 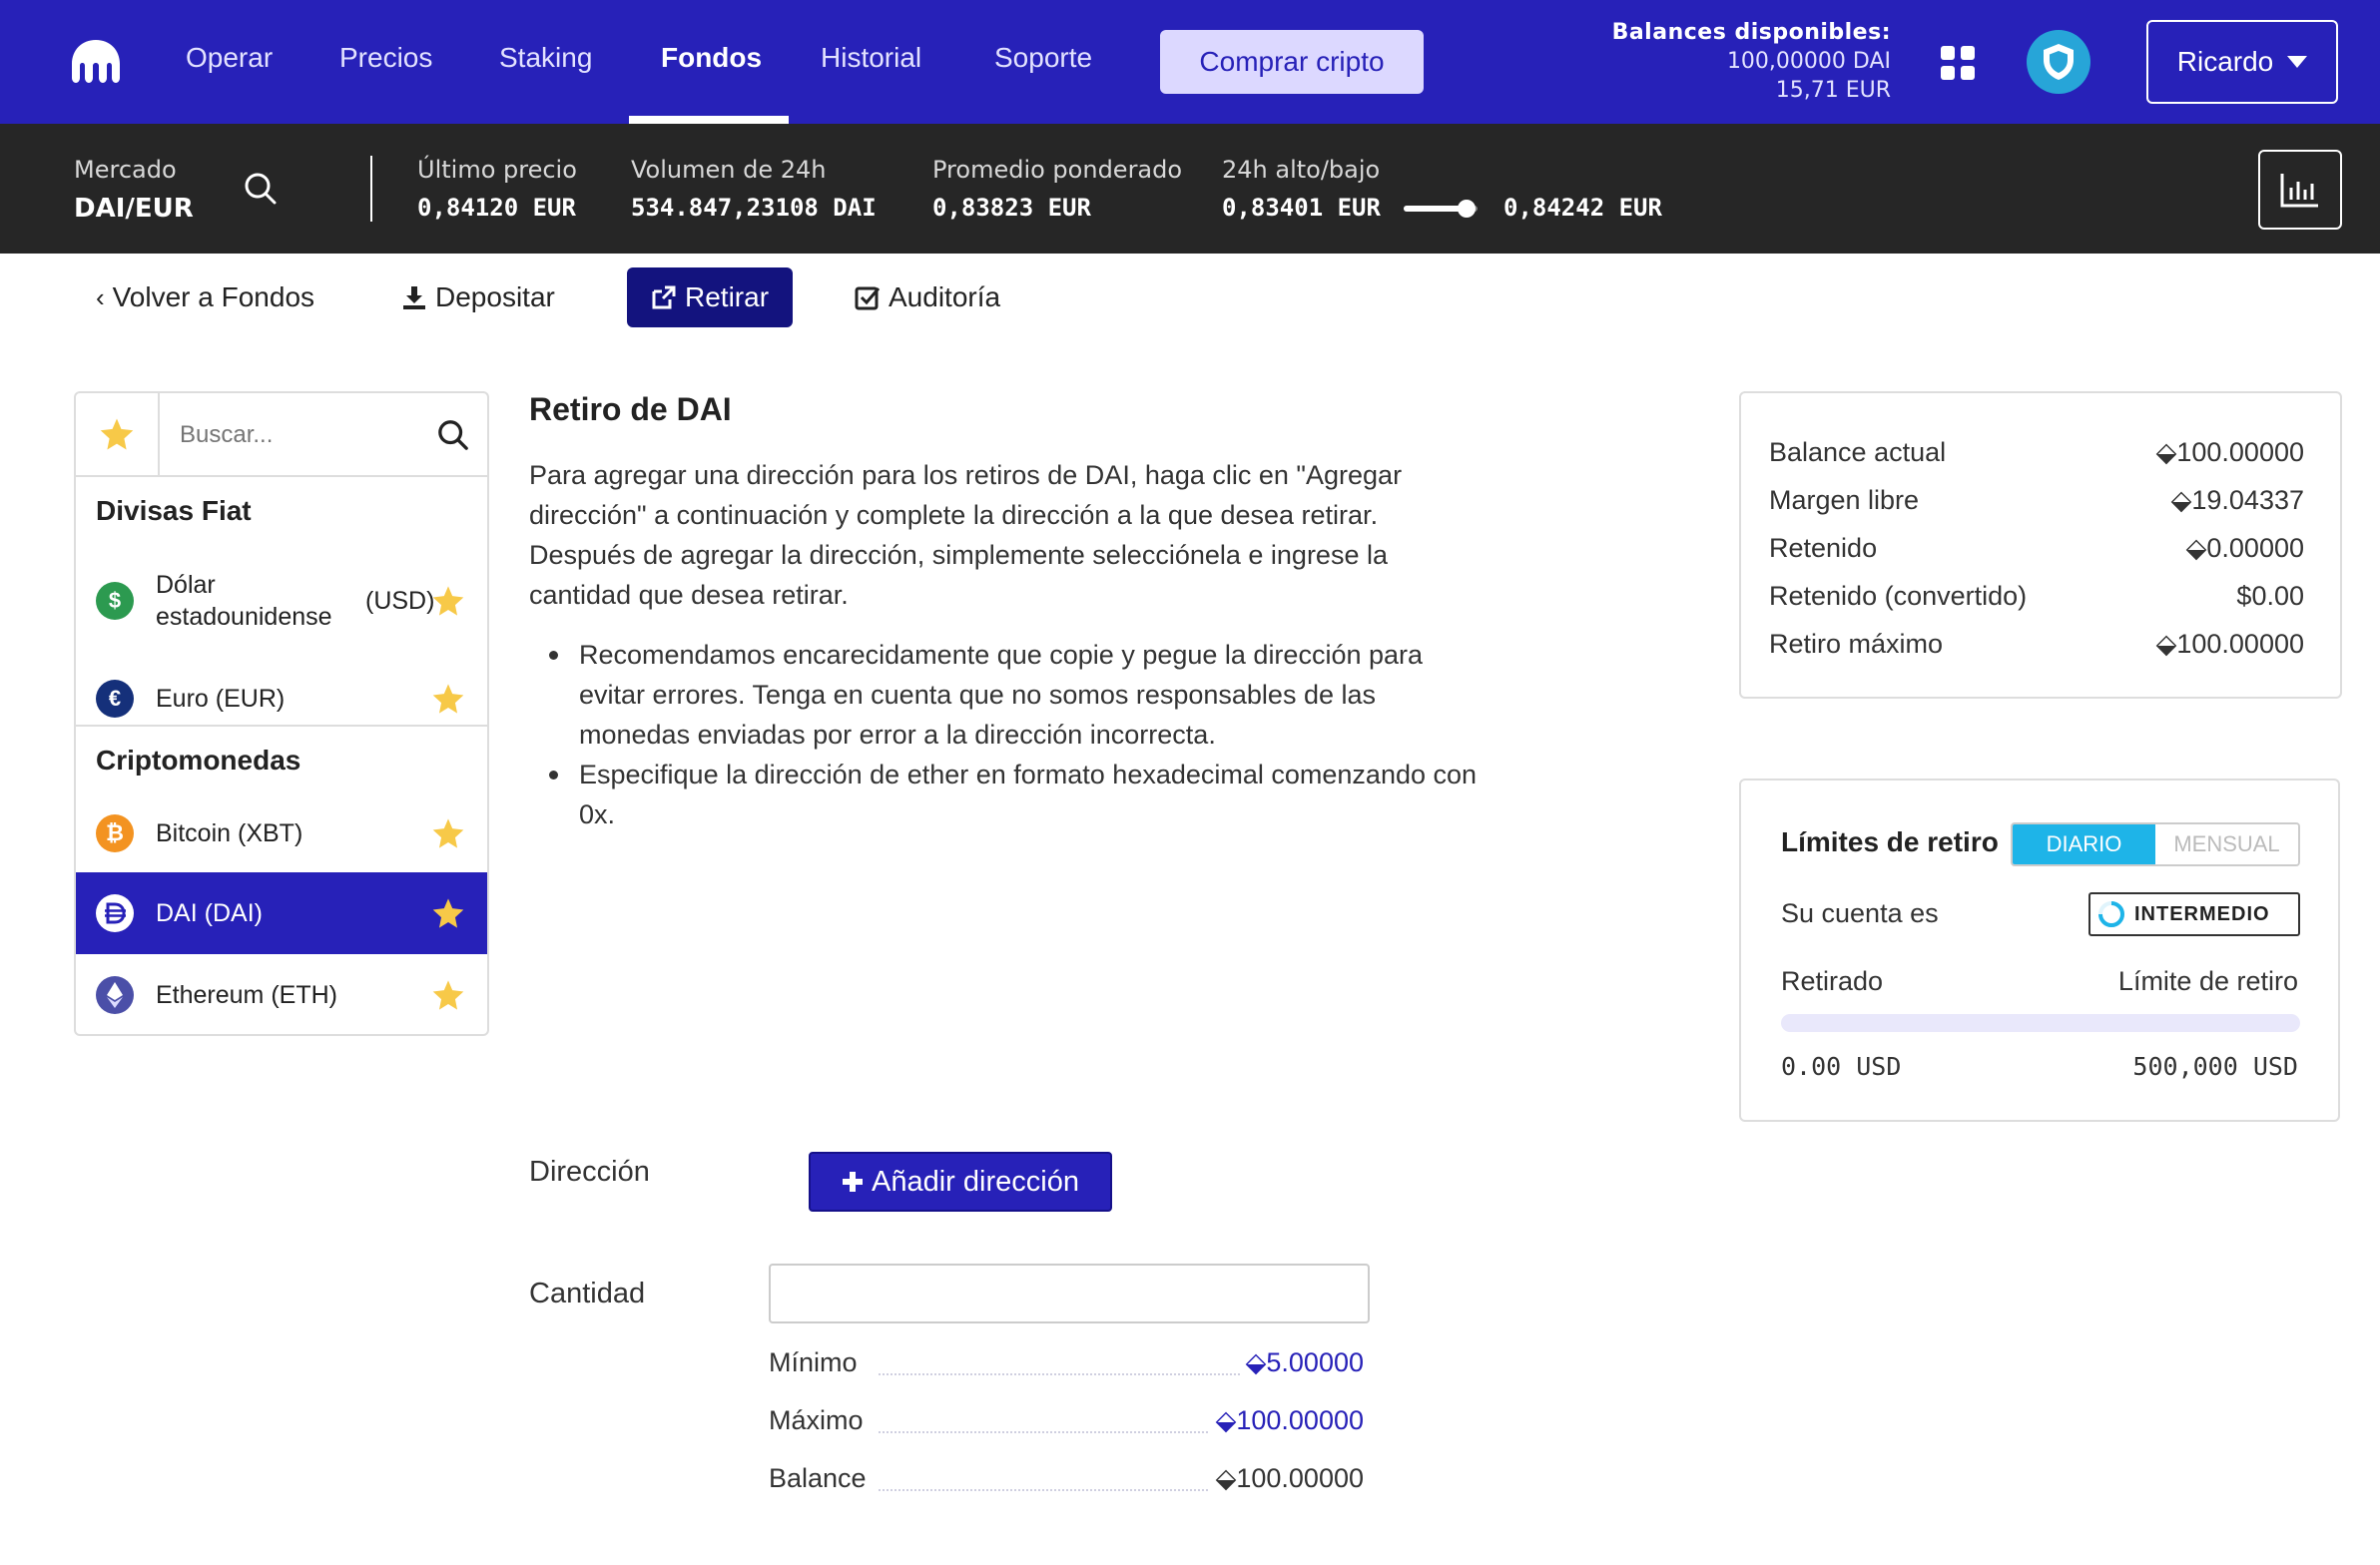 I want to click on favorites-filter-button, so click(x=118, y=434).